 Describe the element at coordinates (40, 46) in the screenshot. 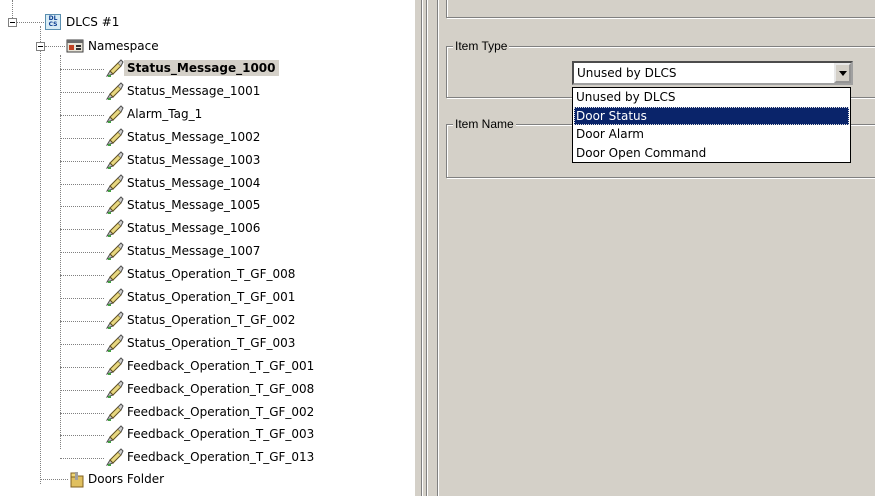

I see `collapse-namespace-toggle` at that location.